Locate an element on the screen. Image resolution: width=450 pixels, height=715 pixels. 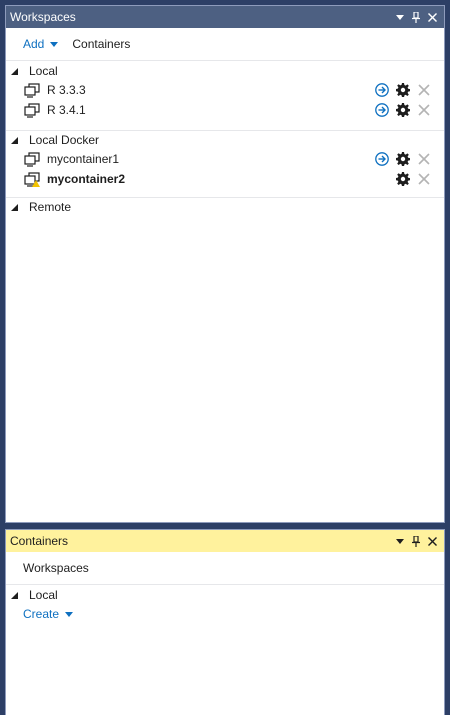
computer-warning-icon is located at coordinates (33, 179).